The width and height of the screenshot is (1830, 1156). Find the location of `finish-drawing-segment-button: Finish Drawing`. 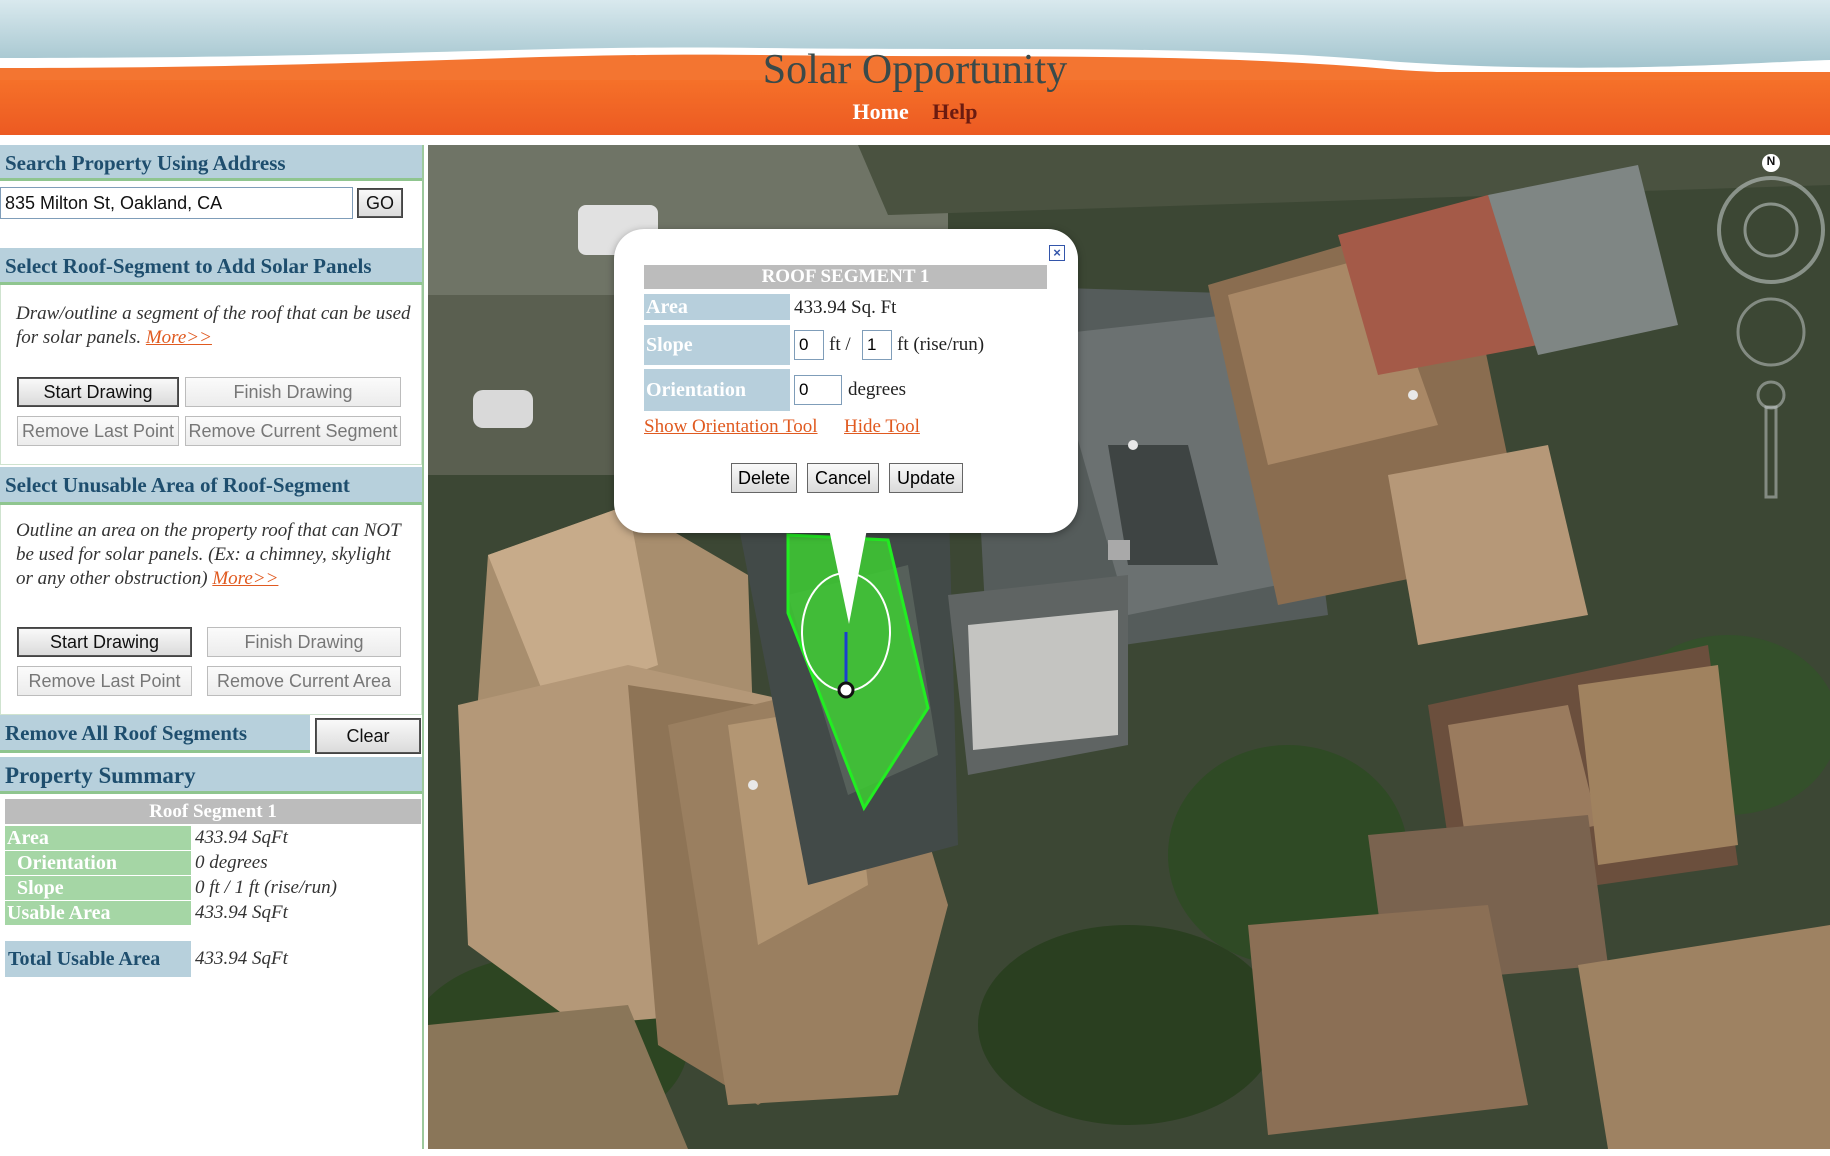

finish-drawing-segment-button: Finish Drawing is located at coordinates (293, 392).